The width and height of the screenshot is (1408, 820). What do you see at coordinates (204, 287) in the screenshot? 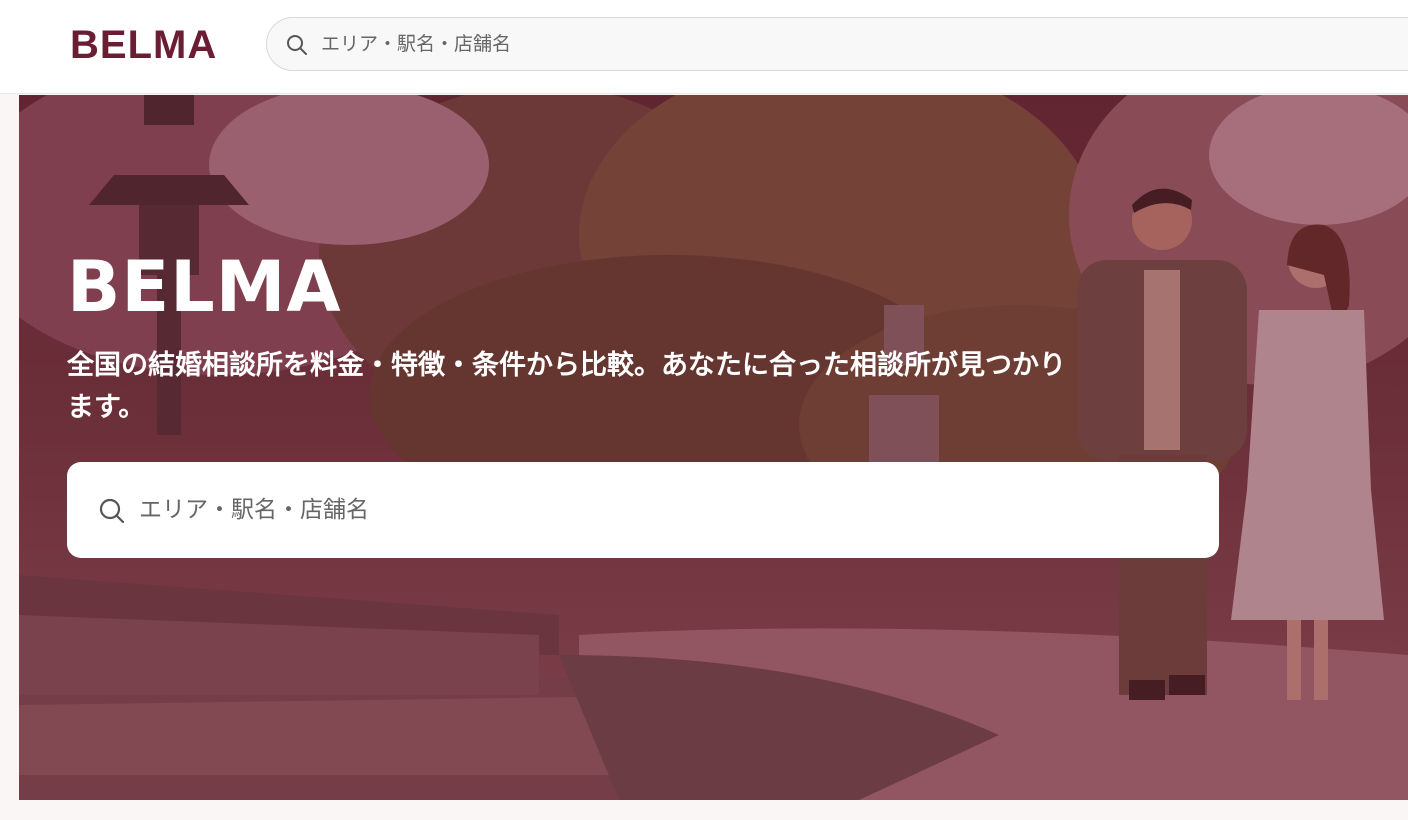
I see `hero-title: BELMA` at bounding box center [204, 287].